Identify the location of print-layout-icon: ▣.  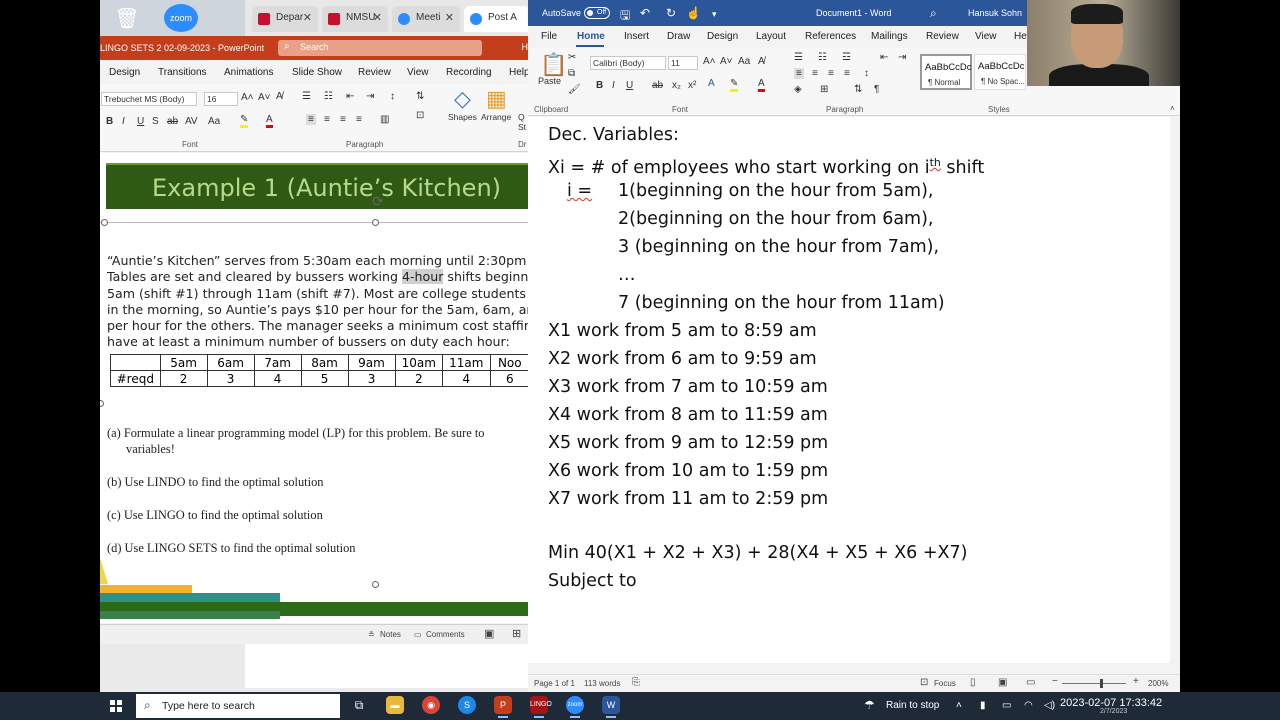
(1002, 682).